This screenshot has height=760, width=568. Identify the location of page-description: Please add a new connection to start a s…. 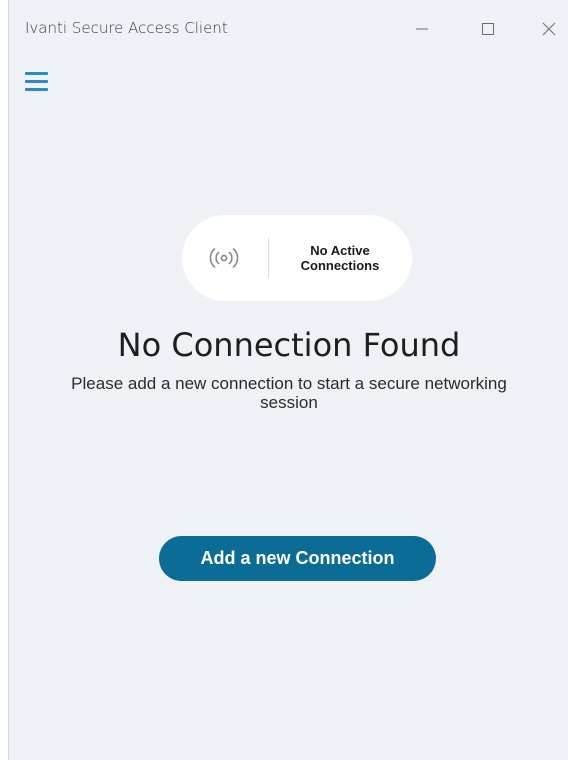
(289, 393).